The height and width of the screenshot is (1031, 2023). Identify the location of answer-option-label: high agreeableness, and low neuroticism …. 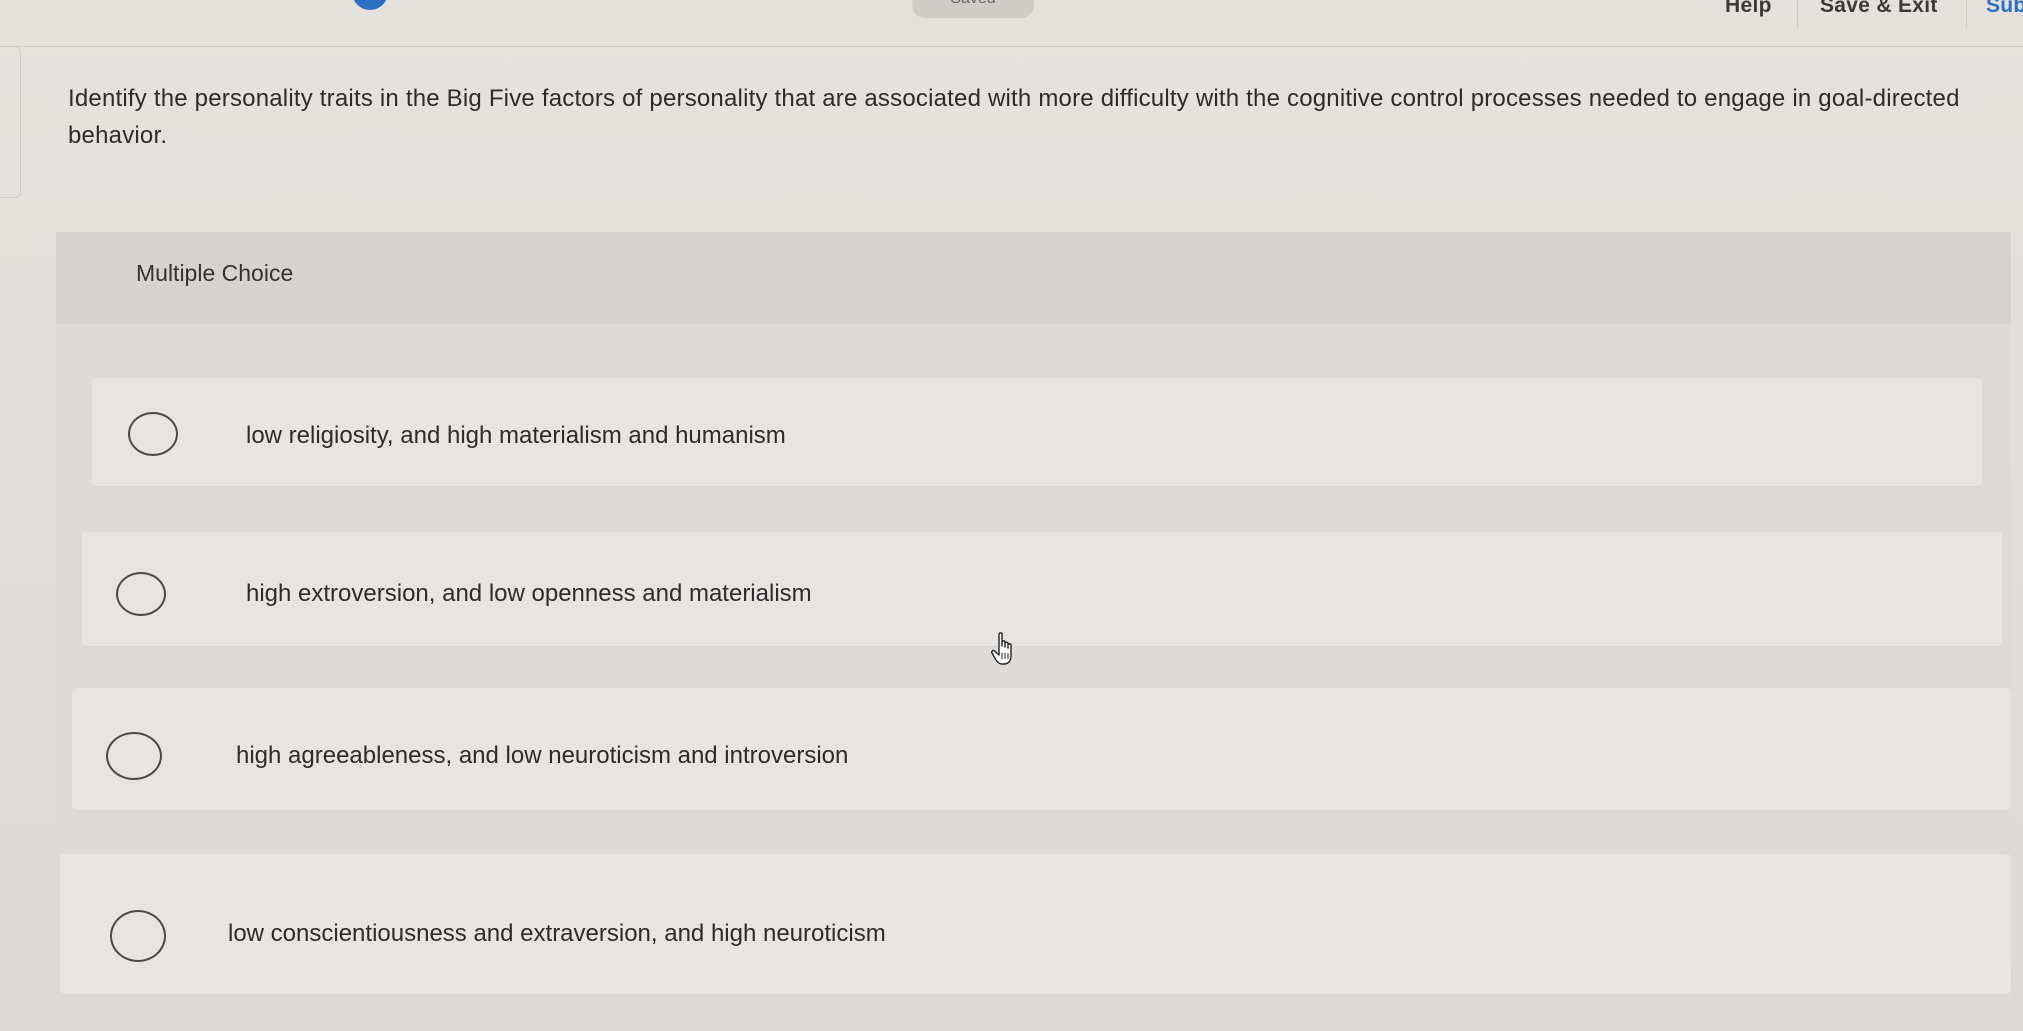
(542, 755).